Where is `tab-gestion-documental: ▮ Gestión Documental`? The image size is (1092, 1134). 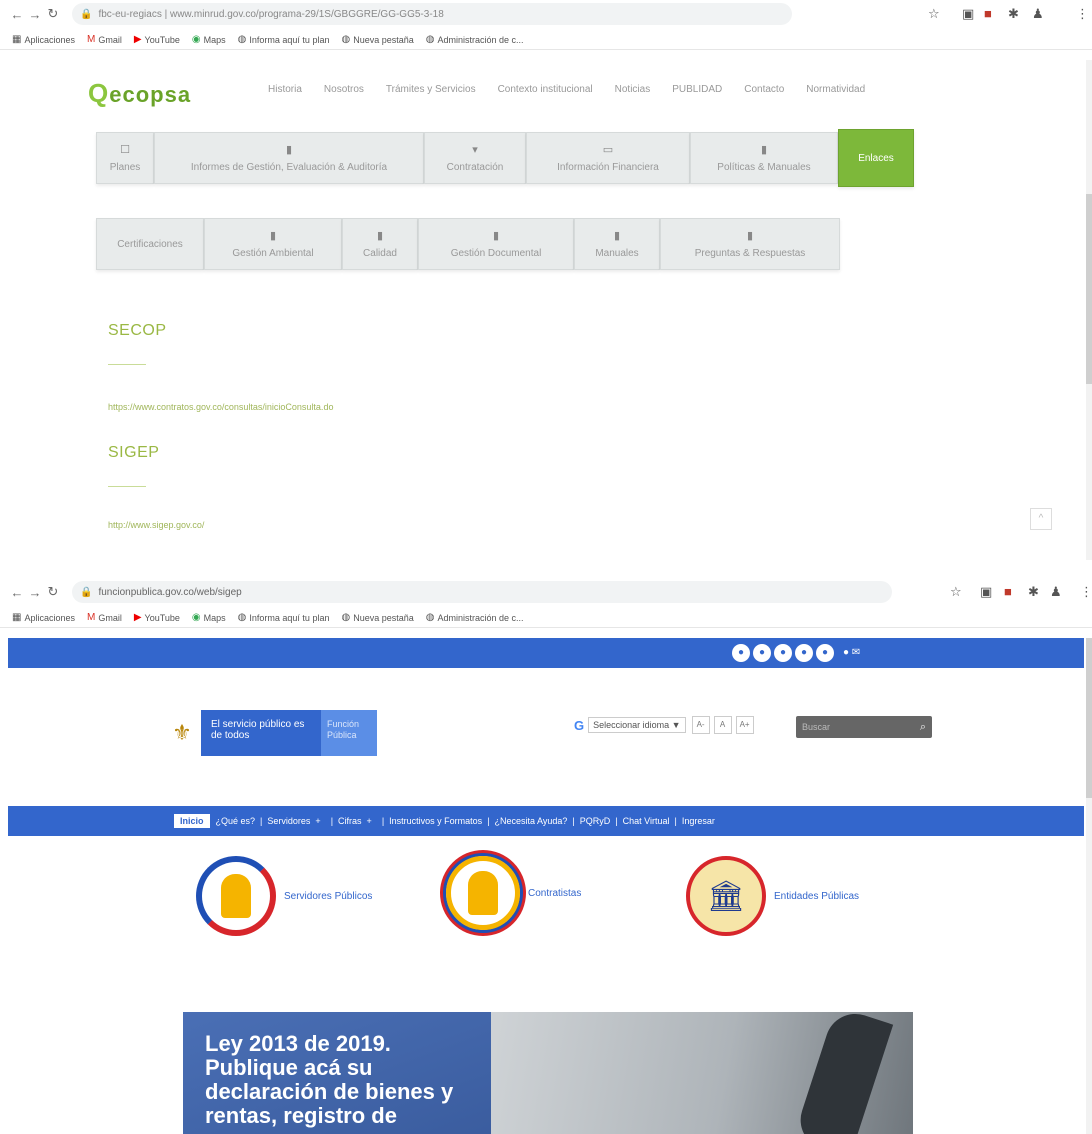
tab-gestion-documental: ▮ Gestión Documental is located at coordinates (496, 244).